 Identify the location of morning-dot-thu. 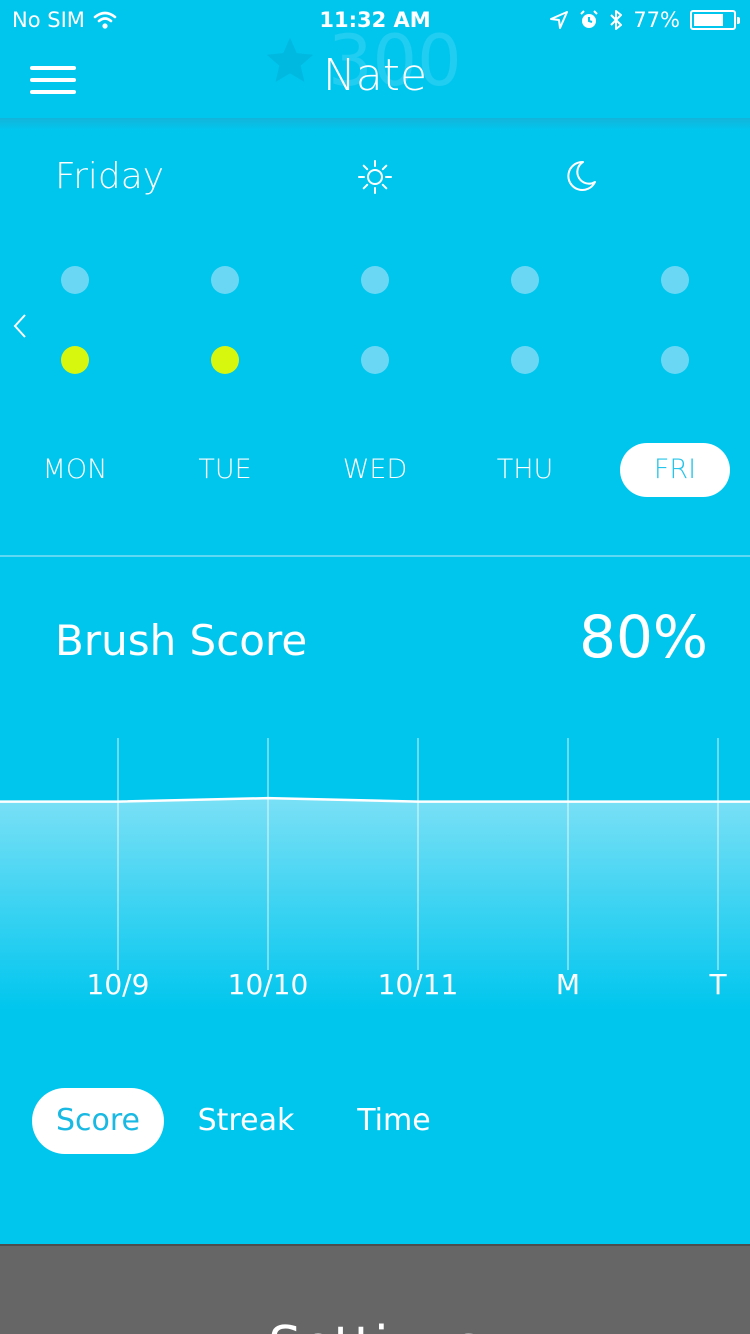
(525, 280).